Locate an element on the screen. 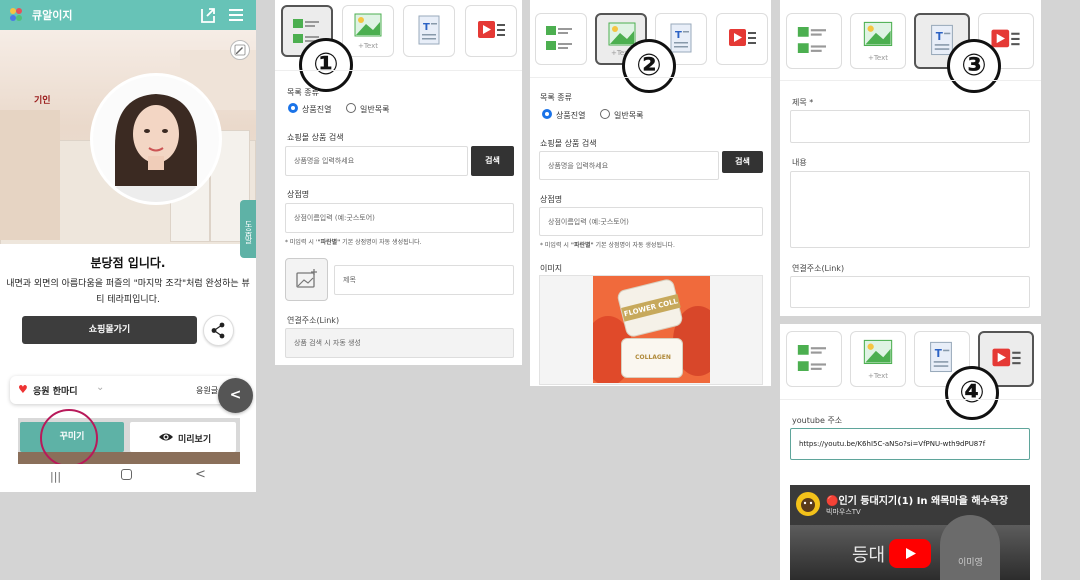  title-input is located at coordinates (910, 126).